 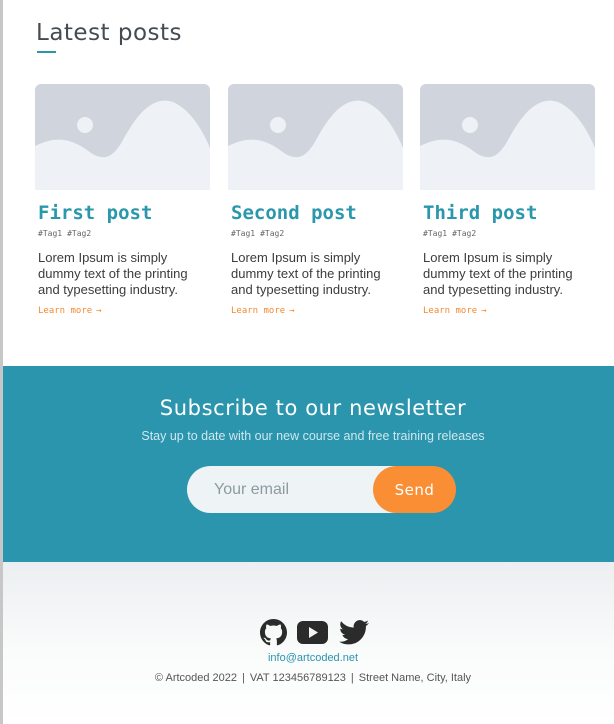 I want to click on github-icon, so click(x=273, y=632).